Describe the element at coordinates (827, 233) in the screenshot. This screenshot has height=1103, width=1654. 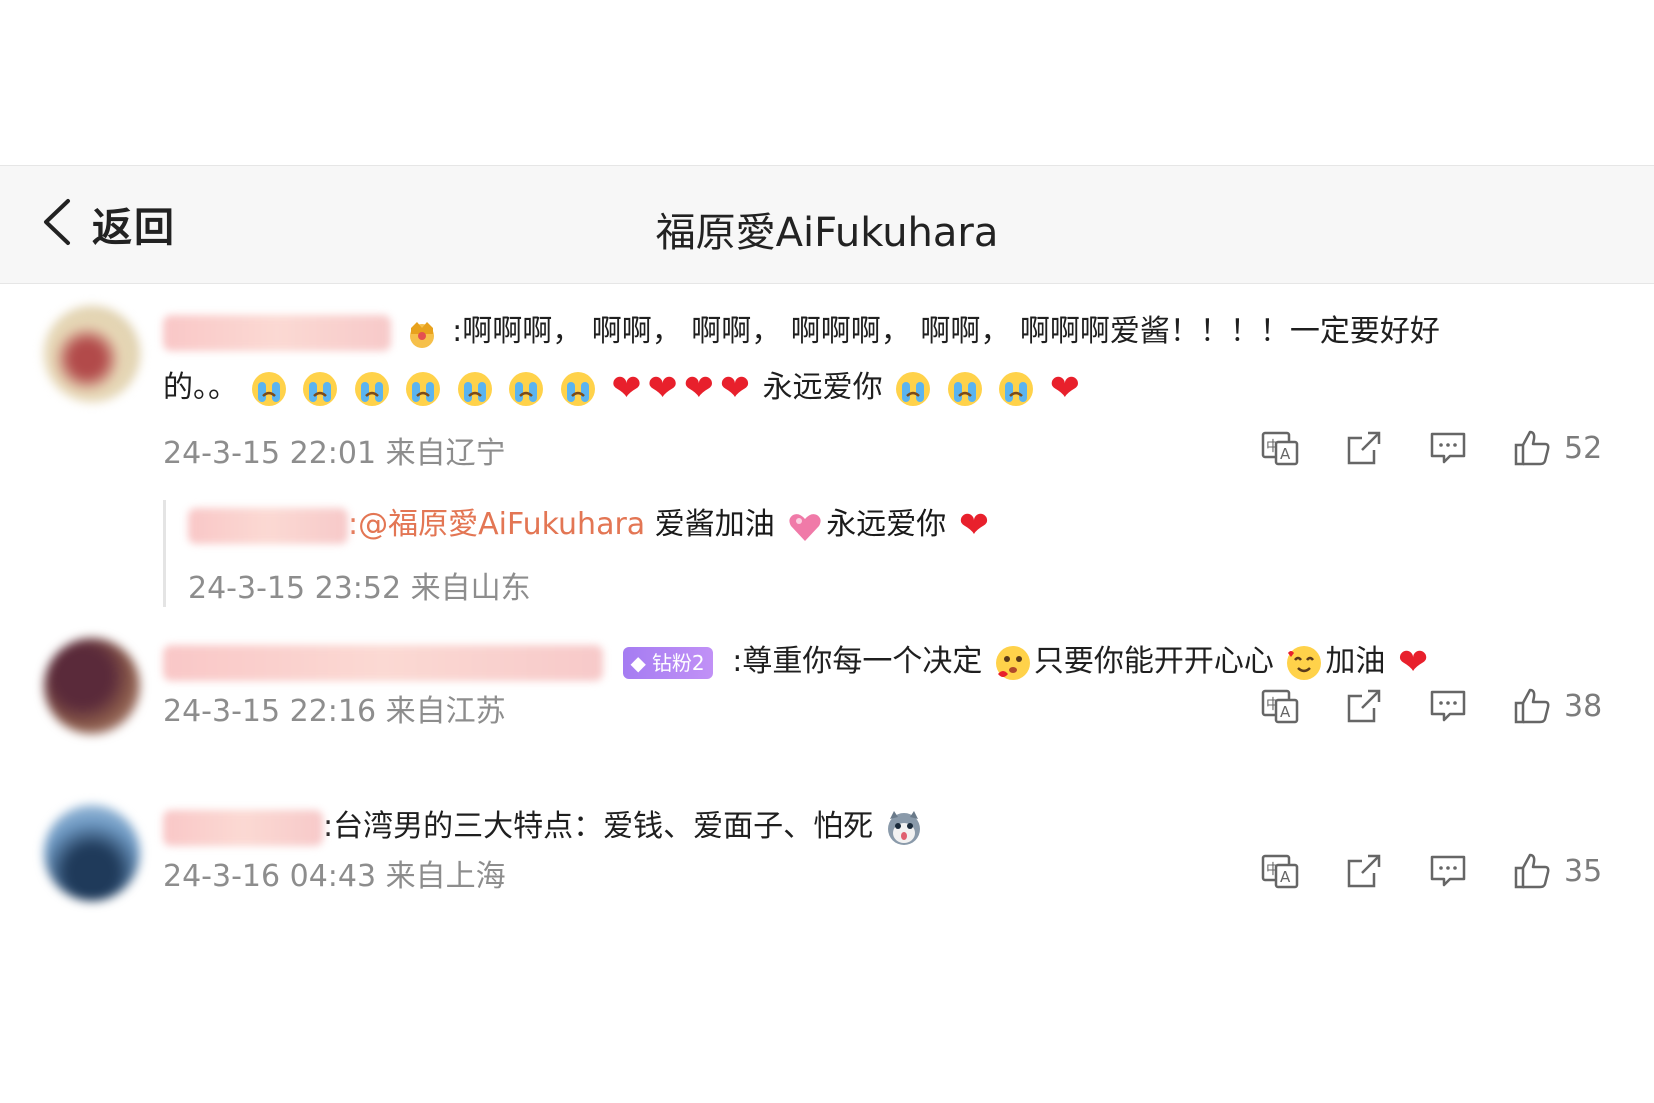
I see `page-title: 福原愛AiFukuhara` at that location.